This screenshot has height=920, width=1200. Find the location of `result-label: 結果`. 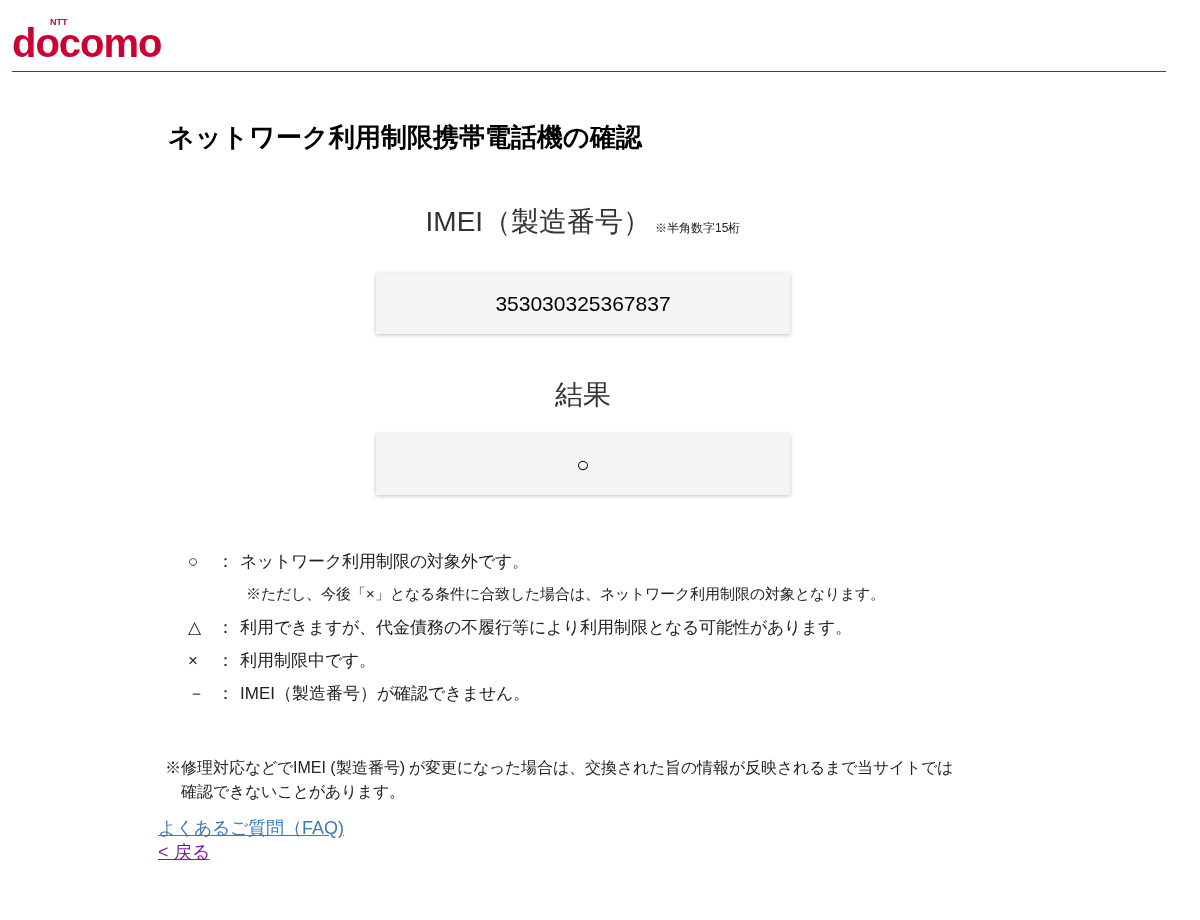

result-label: 結果 is located at coordinates (583, 395).